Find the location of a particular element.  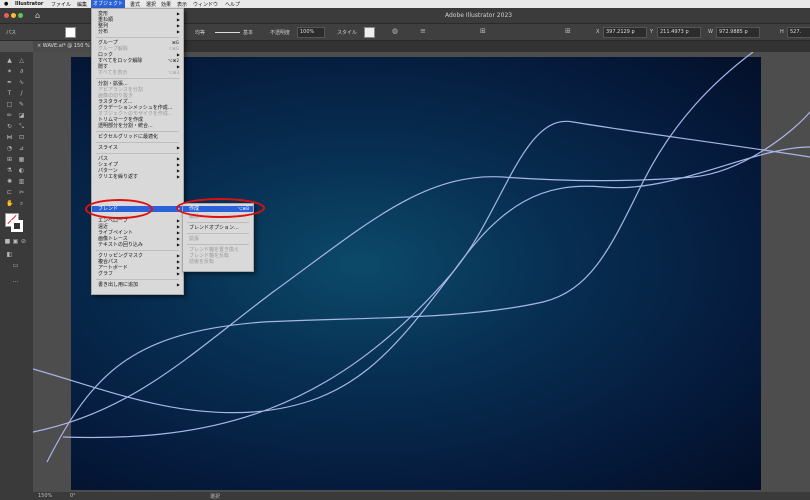

scale-tool-icon: ⤡ is located at coordinates (21, 126).